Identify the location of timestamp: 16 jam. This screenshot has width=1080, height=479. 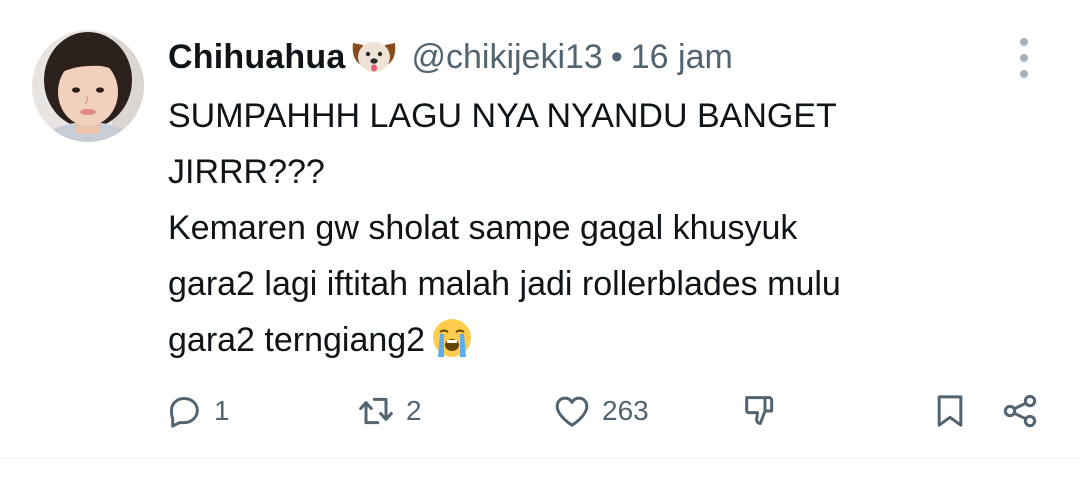
(682, 57).